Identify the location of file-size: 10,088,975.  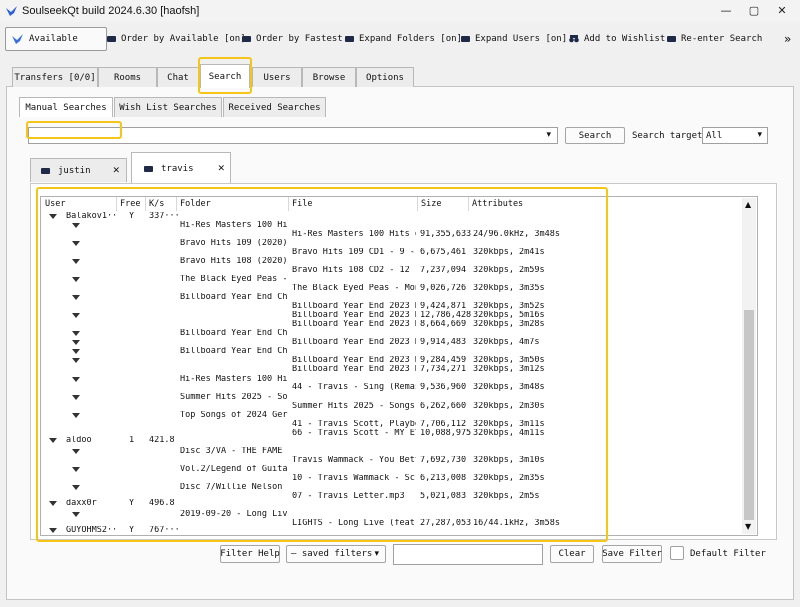
(446, 433).